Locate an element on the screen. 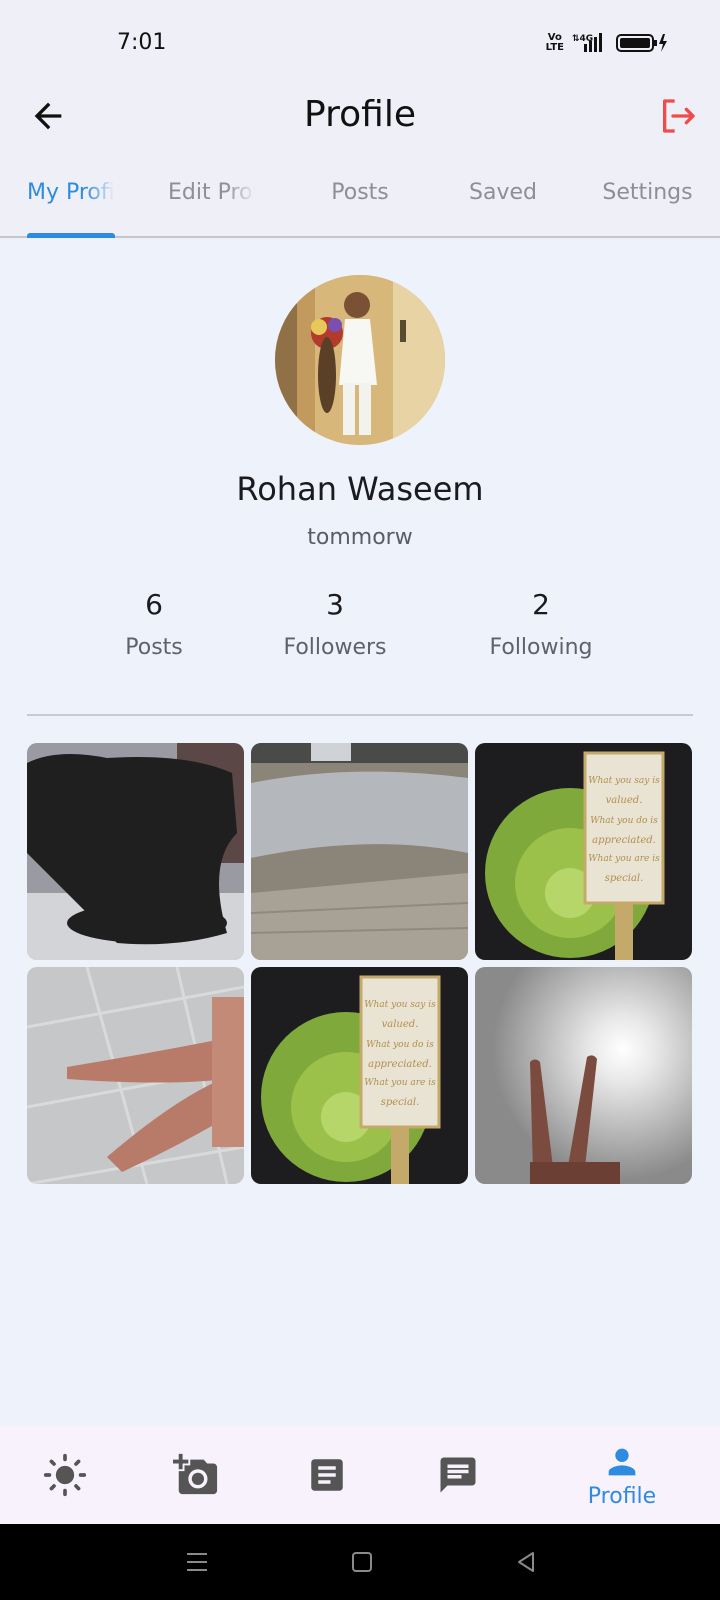 The width and height of the screenshot is (720, 1600). nav-chat is located at coordinates (458, 1475).